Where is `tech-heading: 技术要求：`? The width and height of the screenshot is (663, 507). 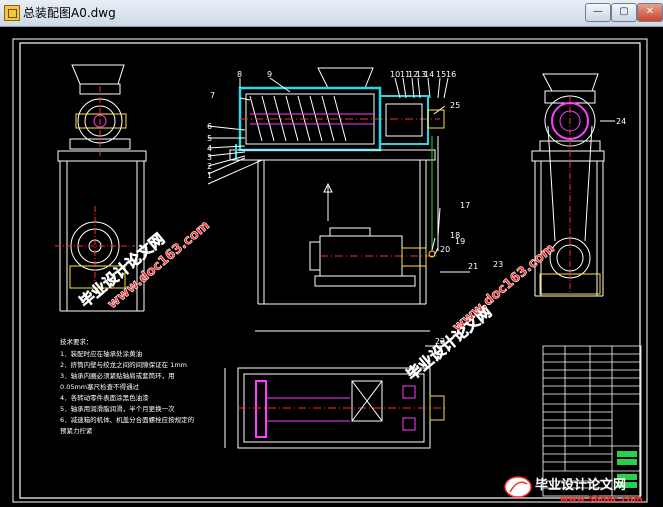 tech-heading: 技术要求： is located at coordinates (76, 341).